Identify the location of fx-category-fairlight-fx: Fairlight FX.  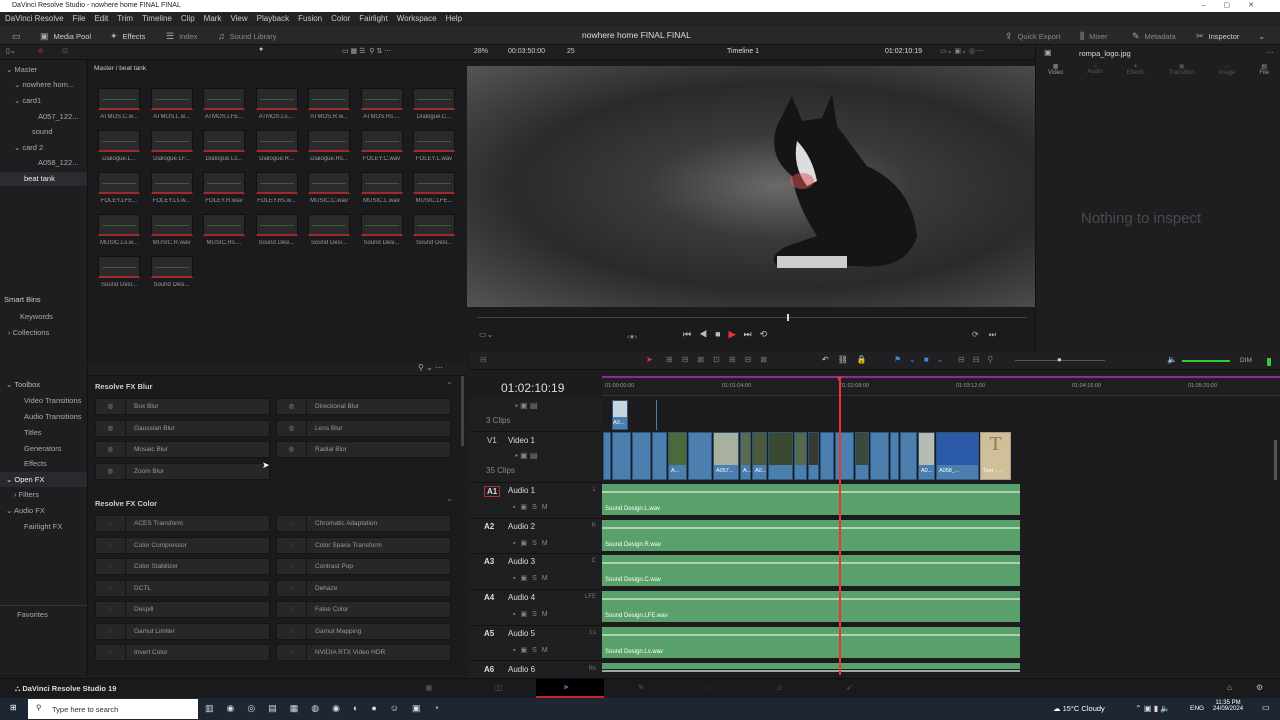
(43, 526).